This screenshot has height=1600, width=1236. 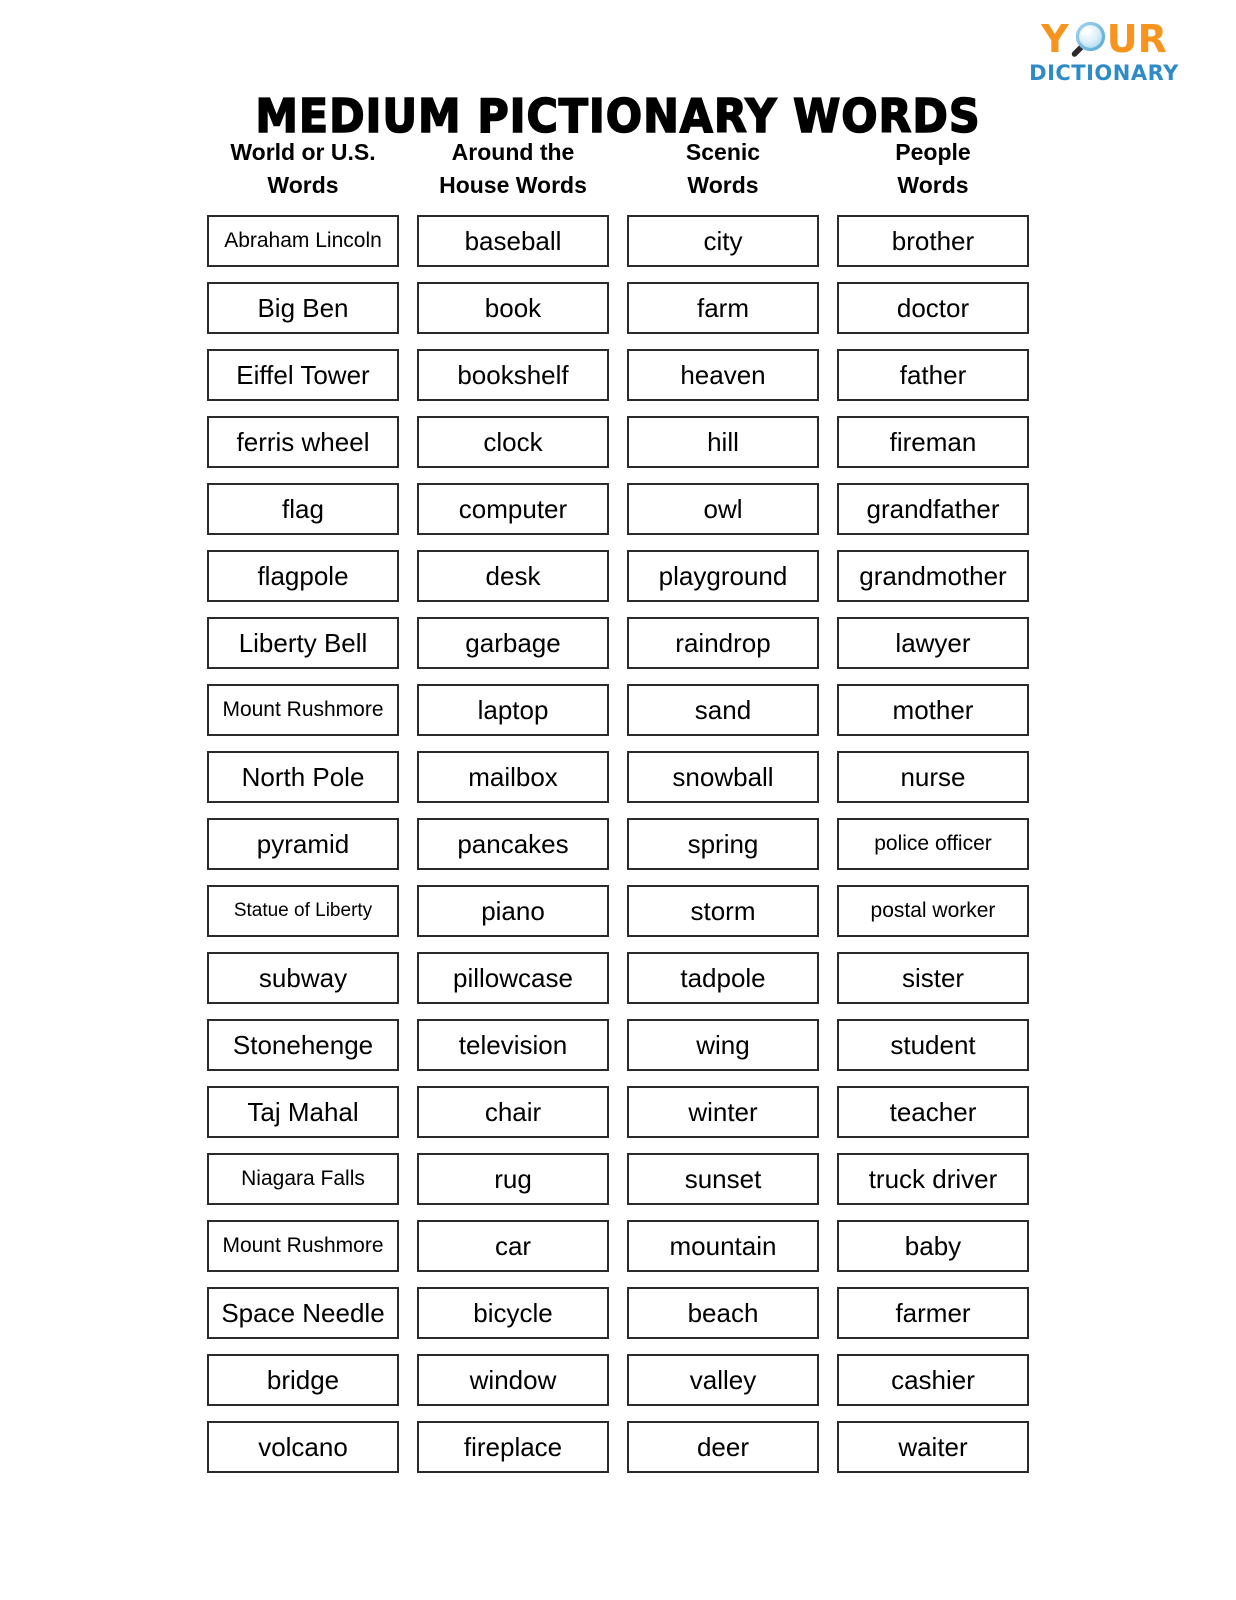 What do you see at coordinates (933, 374) in the screenshot?
I see `word-box: father` at bounding box center [933, 374].